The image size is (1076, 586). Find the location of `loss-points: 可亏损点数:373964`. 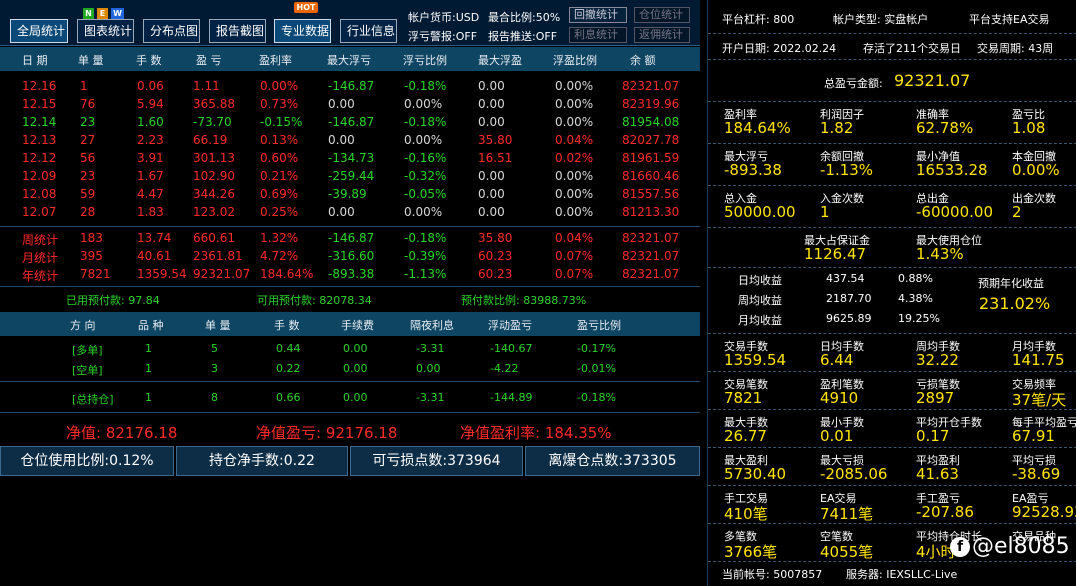

loss-points: 可亏损点数:373964 is located at coordinates (436, 461).